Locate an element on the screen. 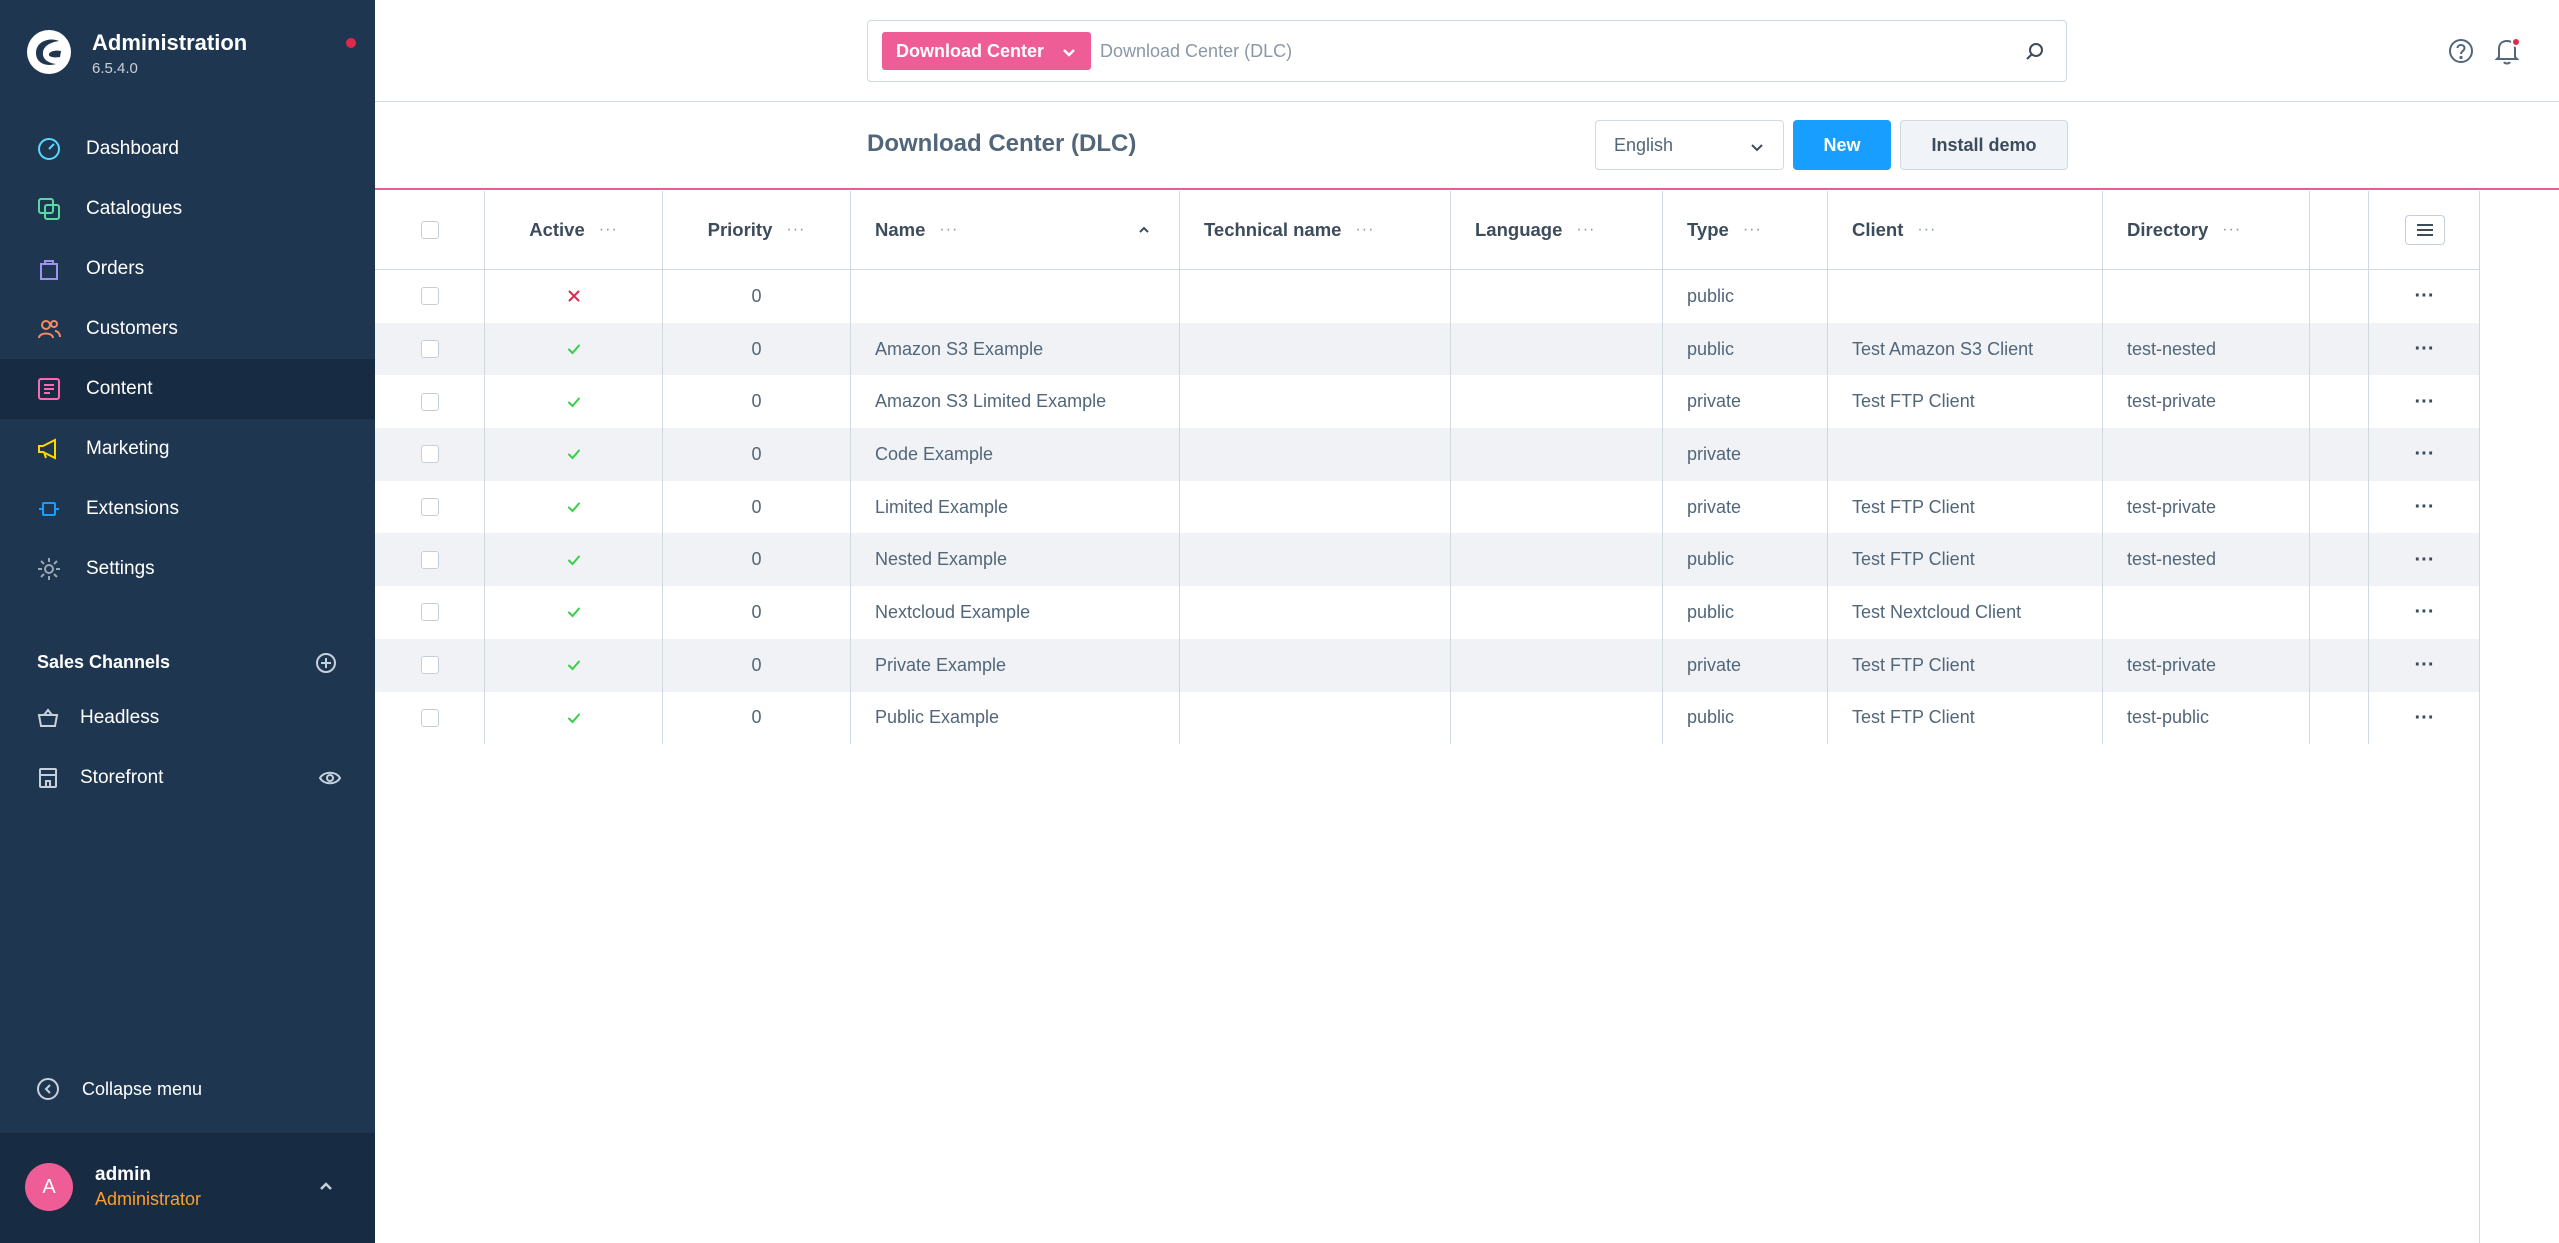 This screenshot has height=1243, width=2559. cell-name is located at coordinates (1015, 296).